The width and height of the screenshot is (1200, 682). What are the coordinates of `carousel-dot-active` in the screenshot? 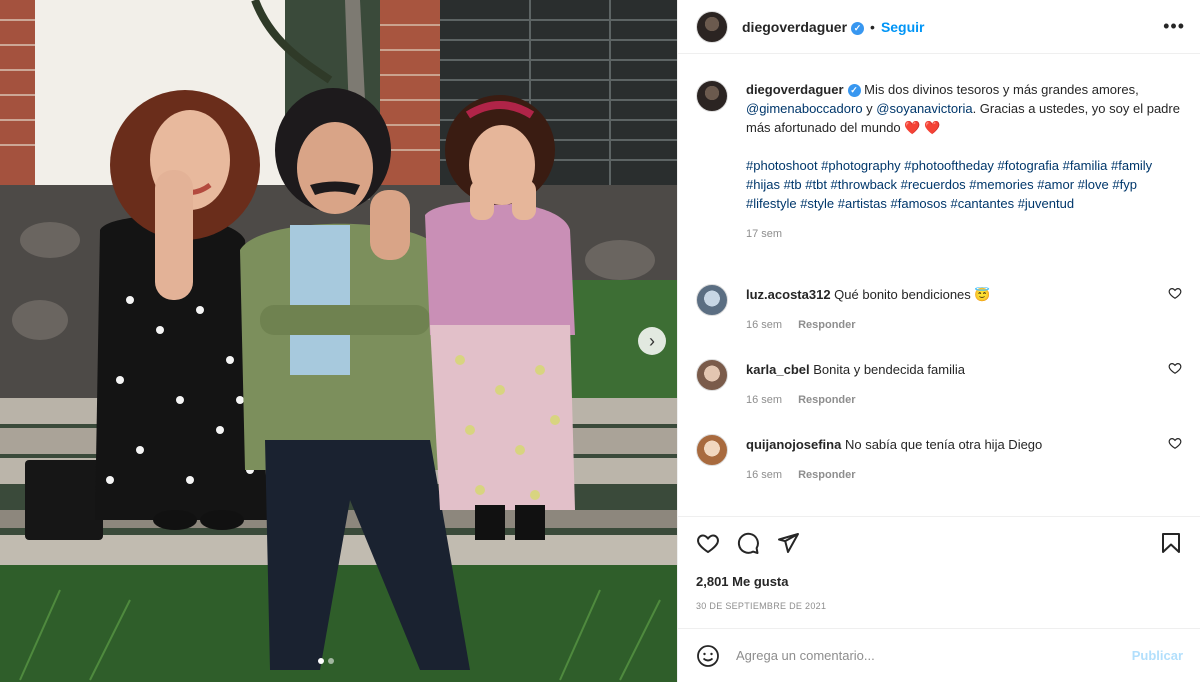 It's located at (321, 661).